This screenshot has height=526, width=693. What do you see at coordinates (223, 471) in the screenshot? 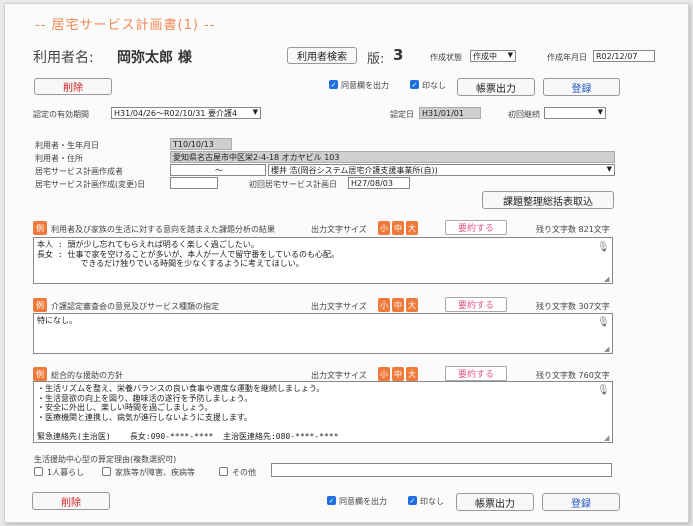
I see `reason-other-checkbox` at bounding box center [223, 471].